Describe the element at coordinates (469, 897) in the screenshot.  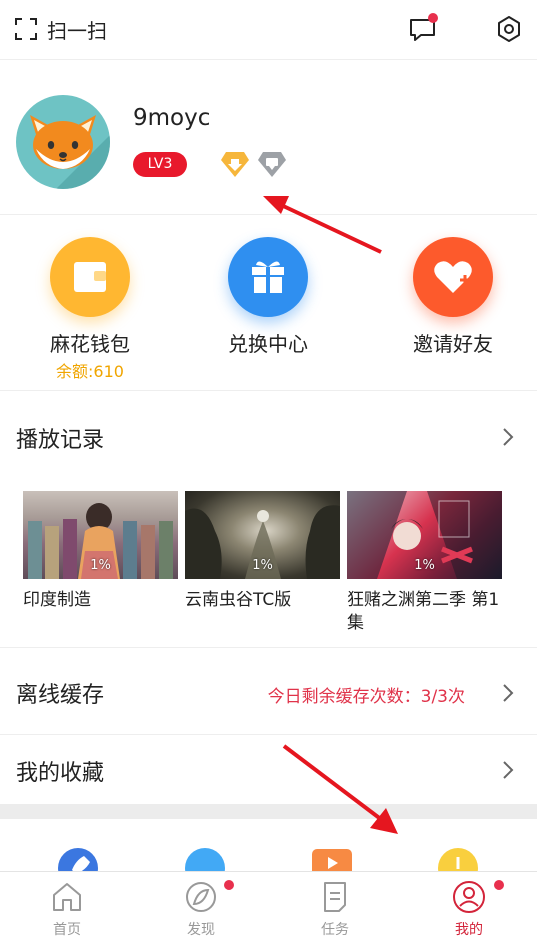
I see `profile-icon` at that location.